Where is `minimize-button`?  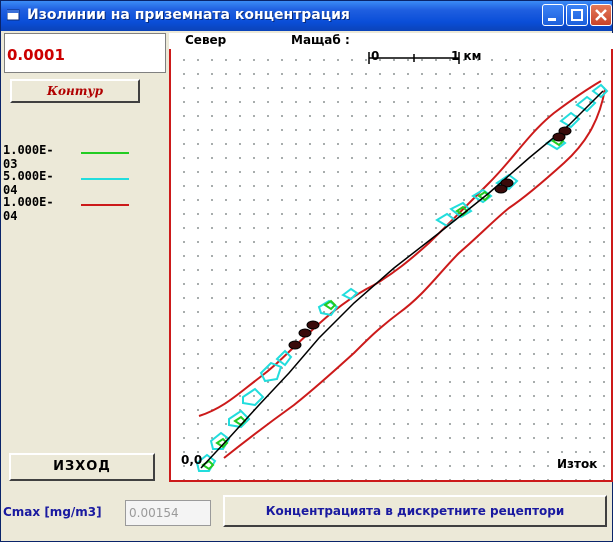 minimize-button is located at coordinates (553, 15).